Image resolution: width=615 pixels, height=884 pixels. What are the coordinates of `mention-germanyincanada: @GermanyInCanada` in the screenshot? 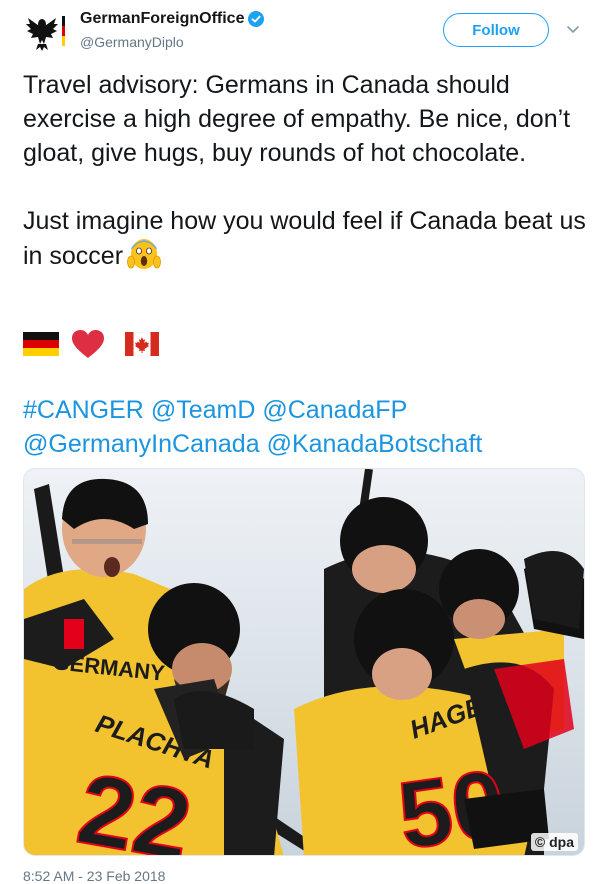 It's located at (141, 444).